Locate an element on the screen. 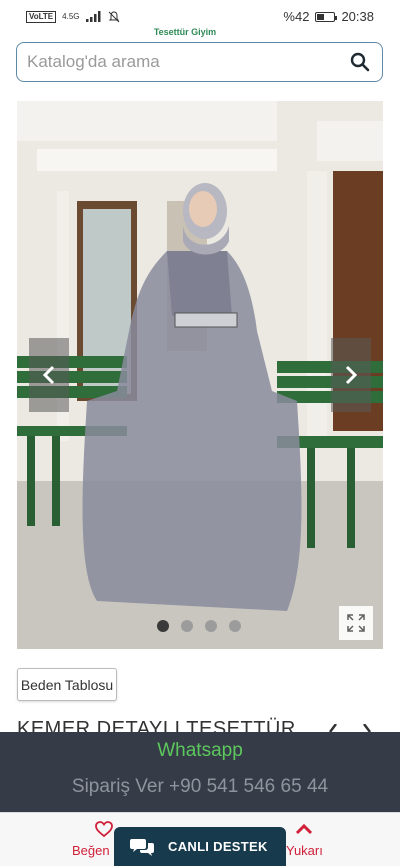  chevron-right-icon is located at coordinates (351, 375).